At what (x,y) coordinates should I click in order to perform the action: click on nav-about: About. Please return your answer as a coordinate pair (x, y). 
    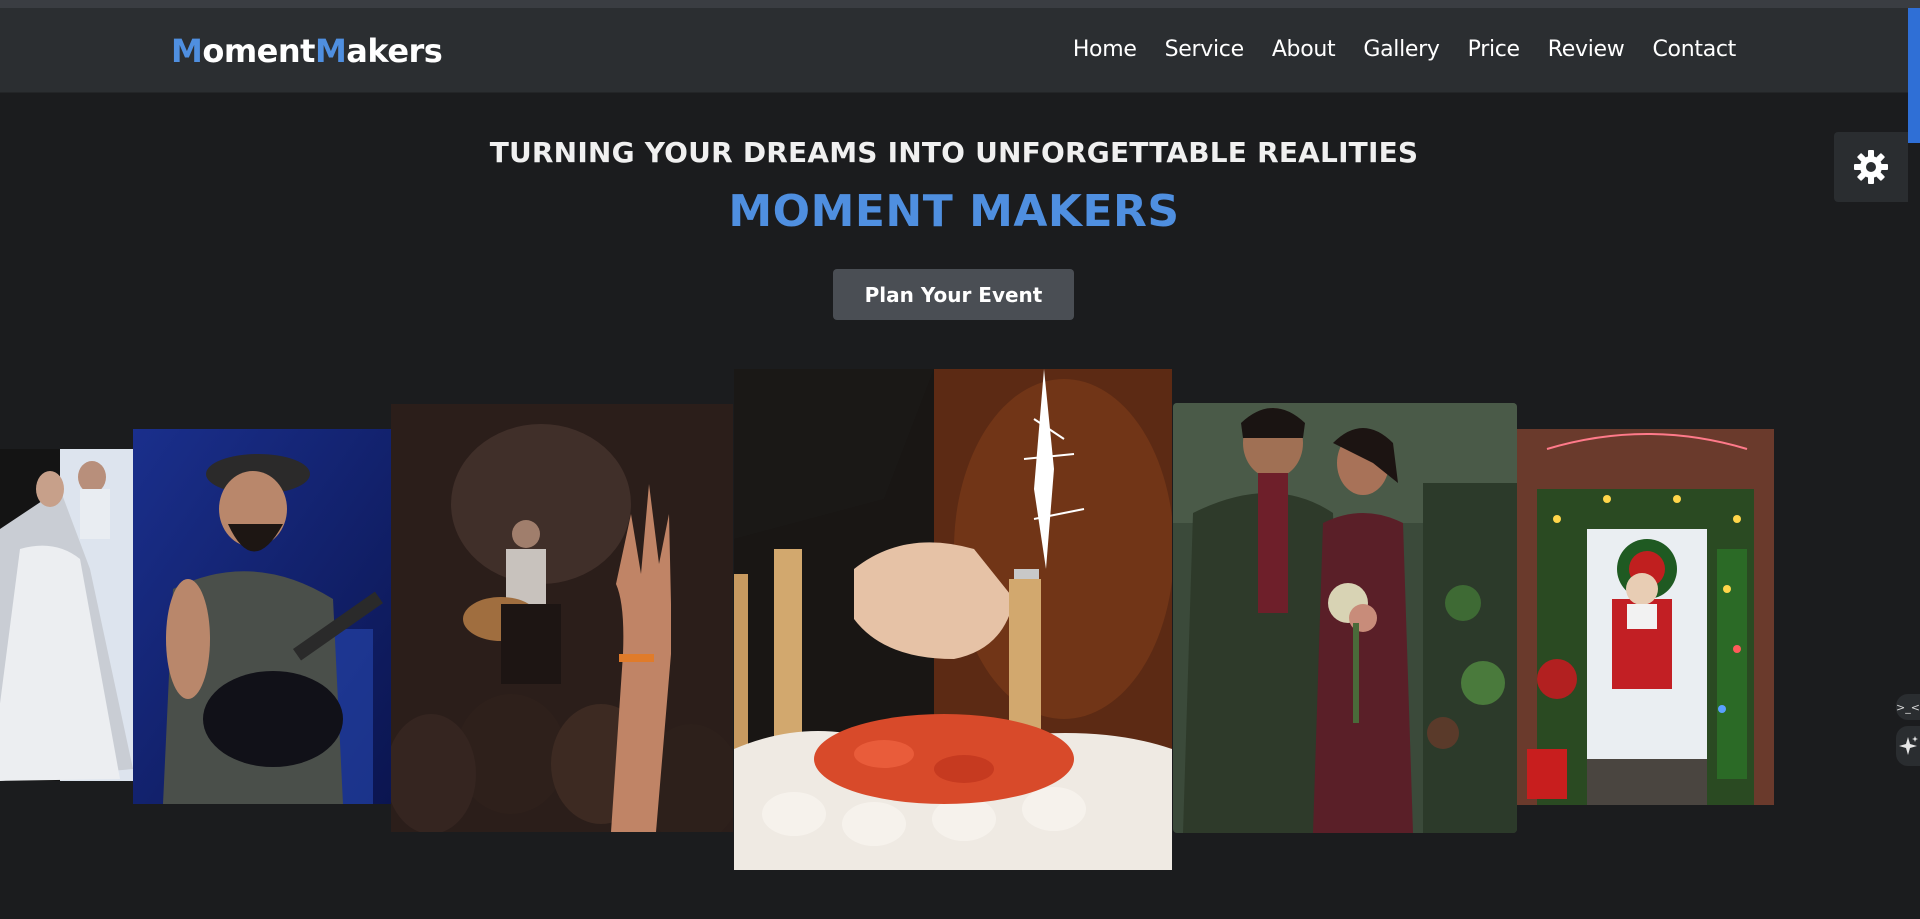
    Looking at the image, I should click on (1304, 49).